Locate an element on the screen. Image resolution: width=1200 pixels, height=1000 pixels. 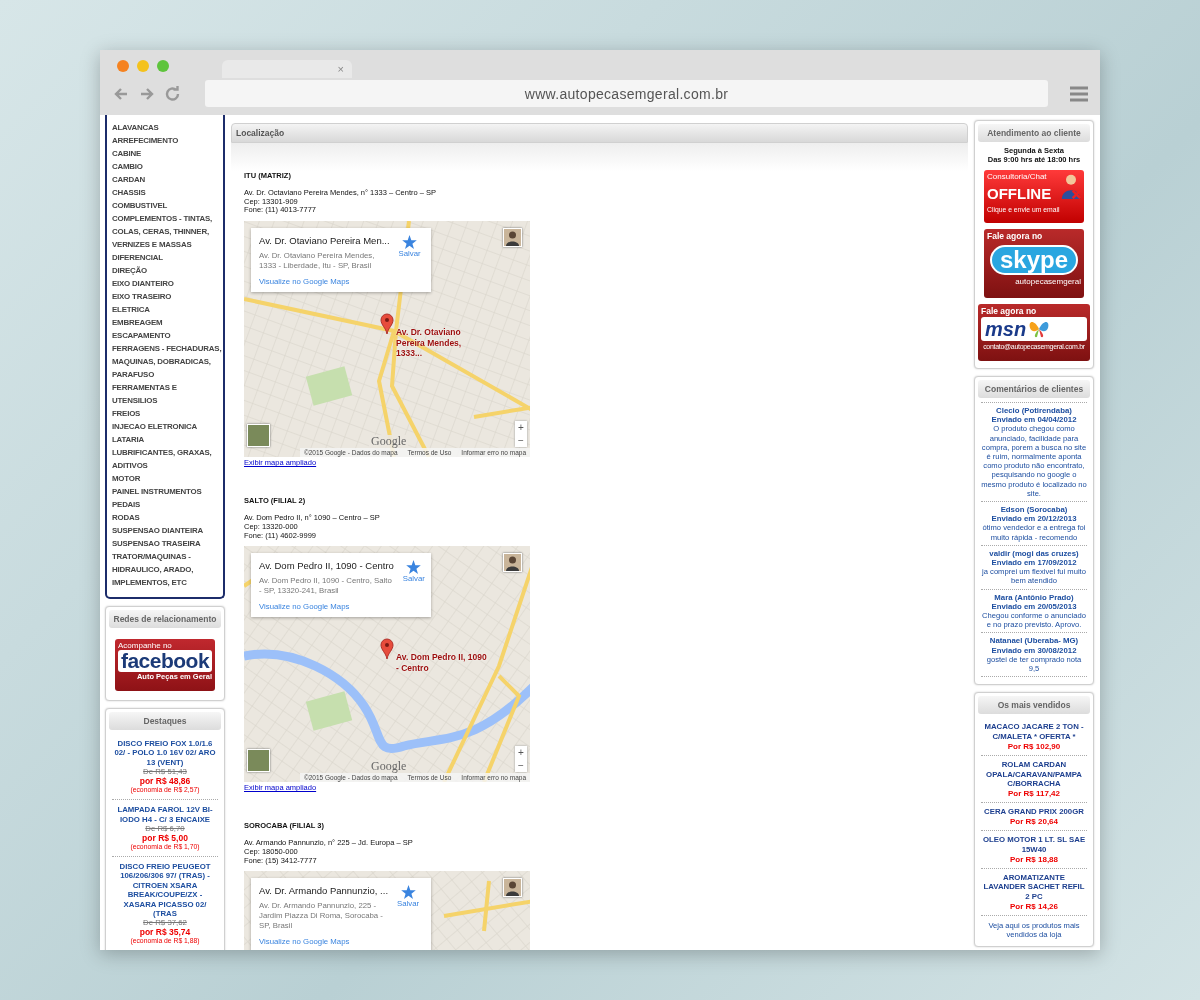
panel-header: Comentários de clientes is located at coordinates (1034, 389).